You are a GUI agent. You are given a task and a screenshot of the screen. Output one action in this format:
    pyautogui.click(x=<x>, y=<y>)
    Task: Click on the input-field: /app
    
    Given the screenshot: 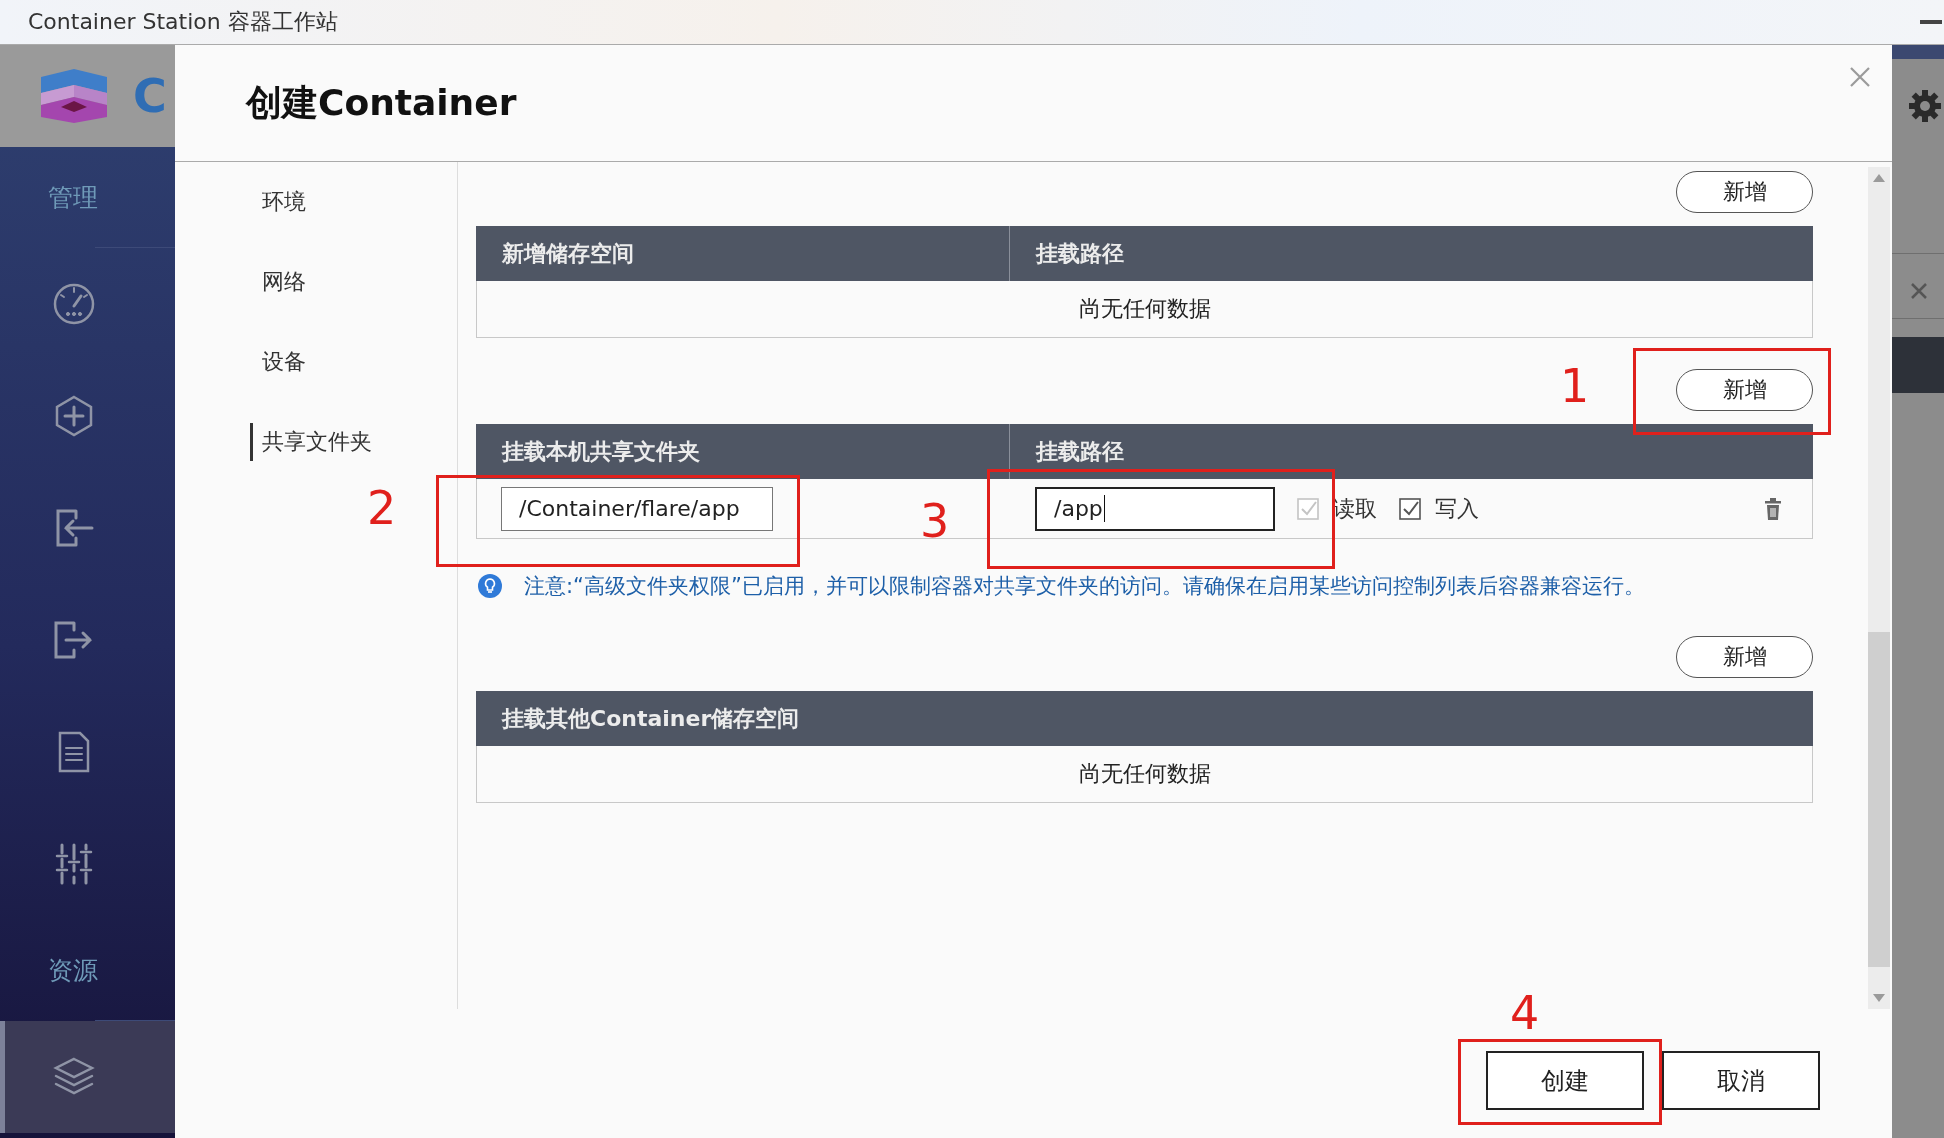 What is the action you would take?
    pyautogui.click(x=1155, y=508)
    